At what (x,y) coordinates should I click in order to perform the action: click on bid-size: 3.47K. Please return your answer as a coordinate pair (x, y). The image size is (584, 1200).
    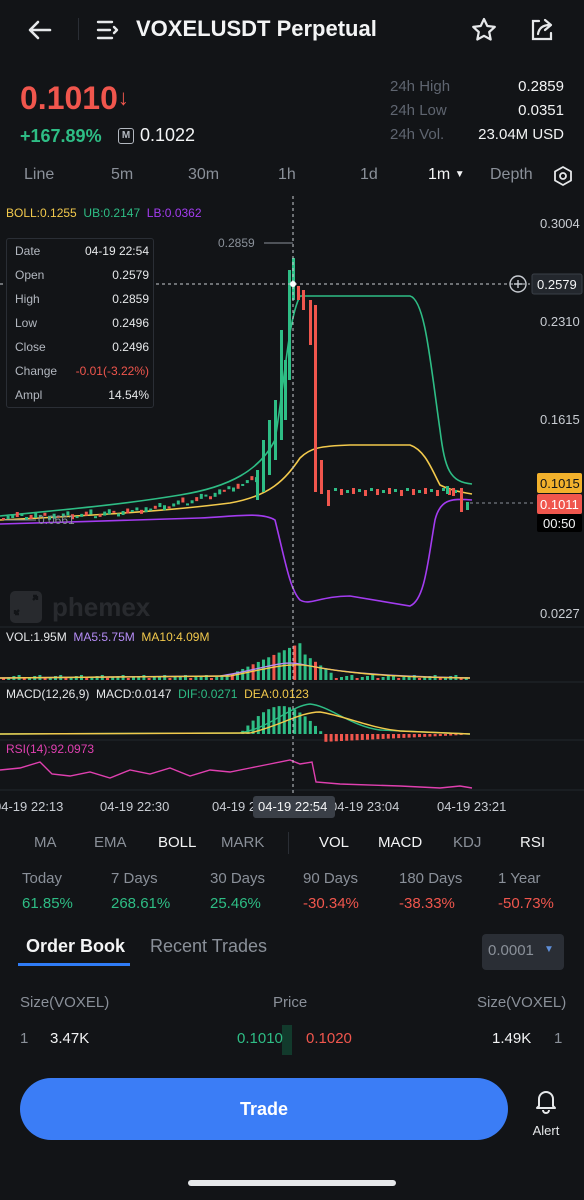
    Looking at the image, I should click on (69, 1038).